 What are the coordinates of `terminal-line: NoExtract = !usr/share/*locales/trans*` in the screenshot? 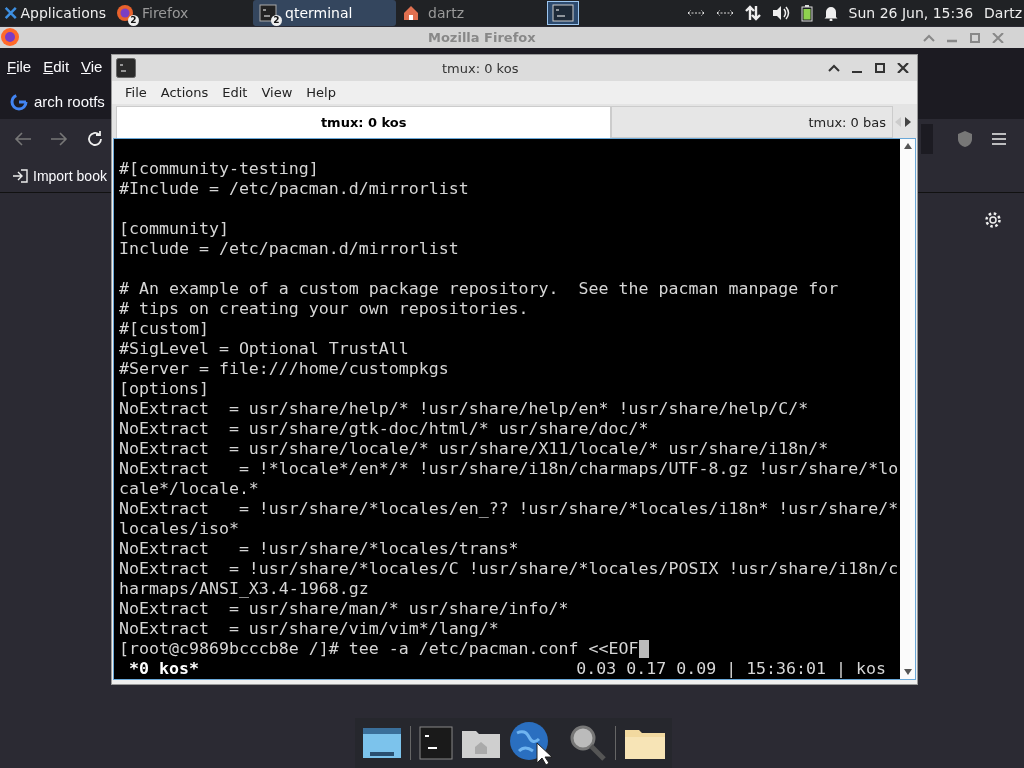 It's located at (319, 549).